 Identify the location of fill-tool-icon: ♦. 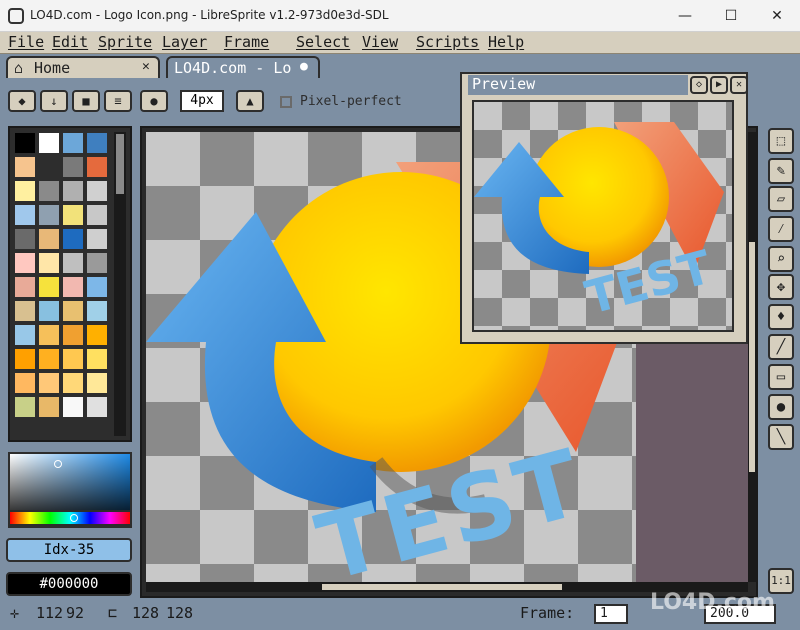
(781, 317).